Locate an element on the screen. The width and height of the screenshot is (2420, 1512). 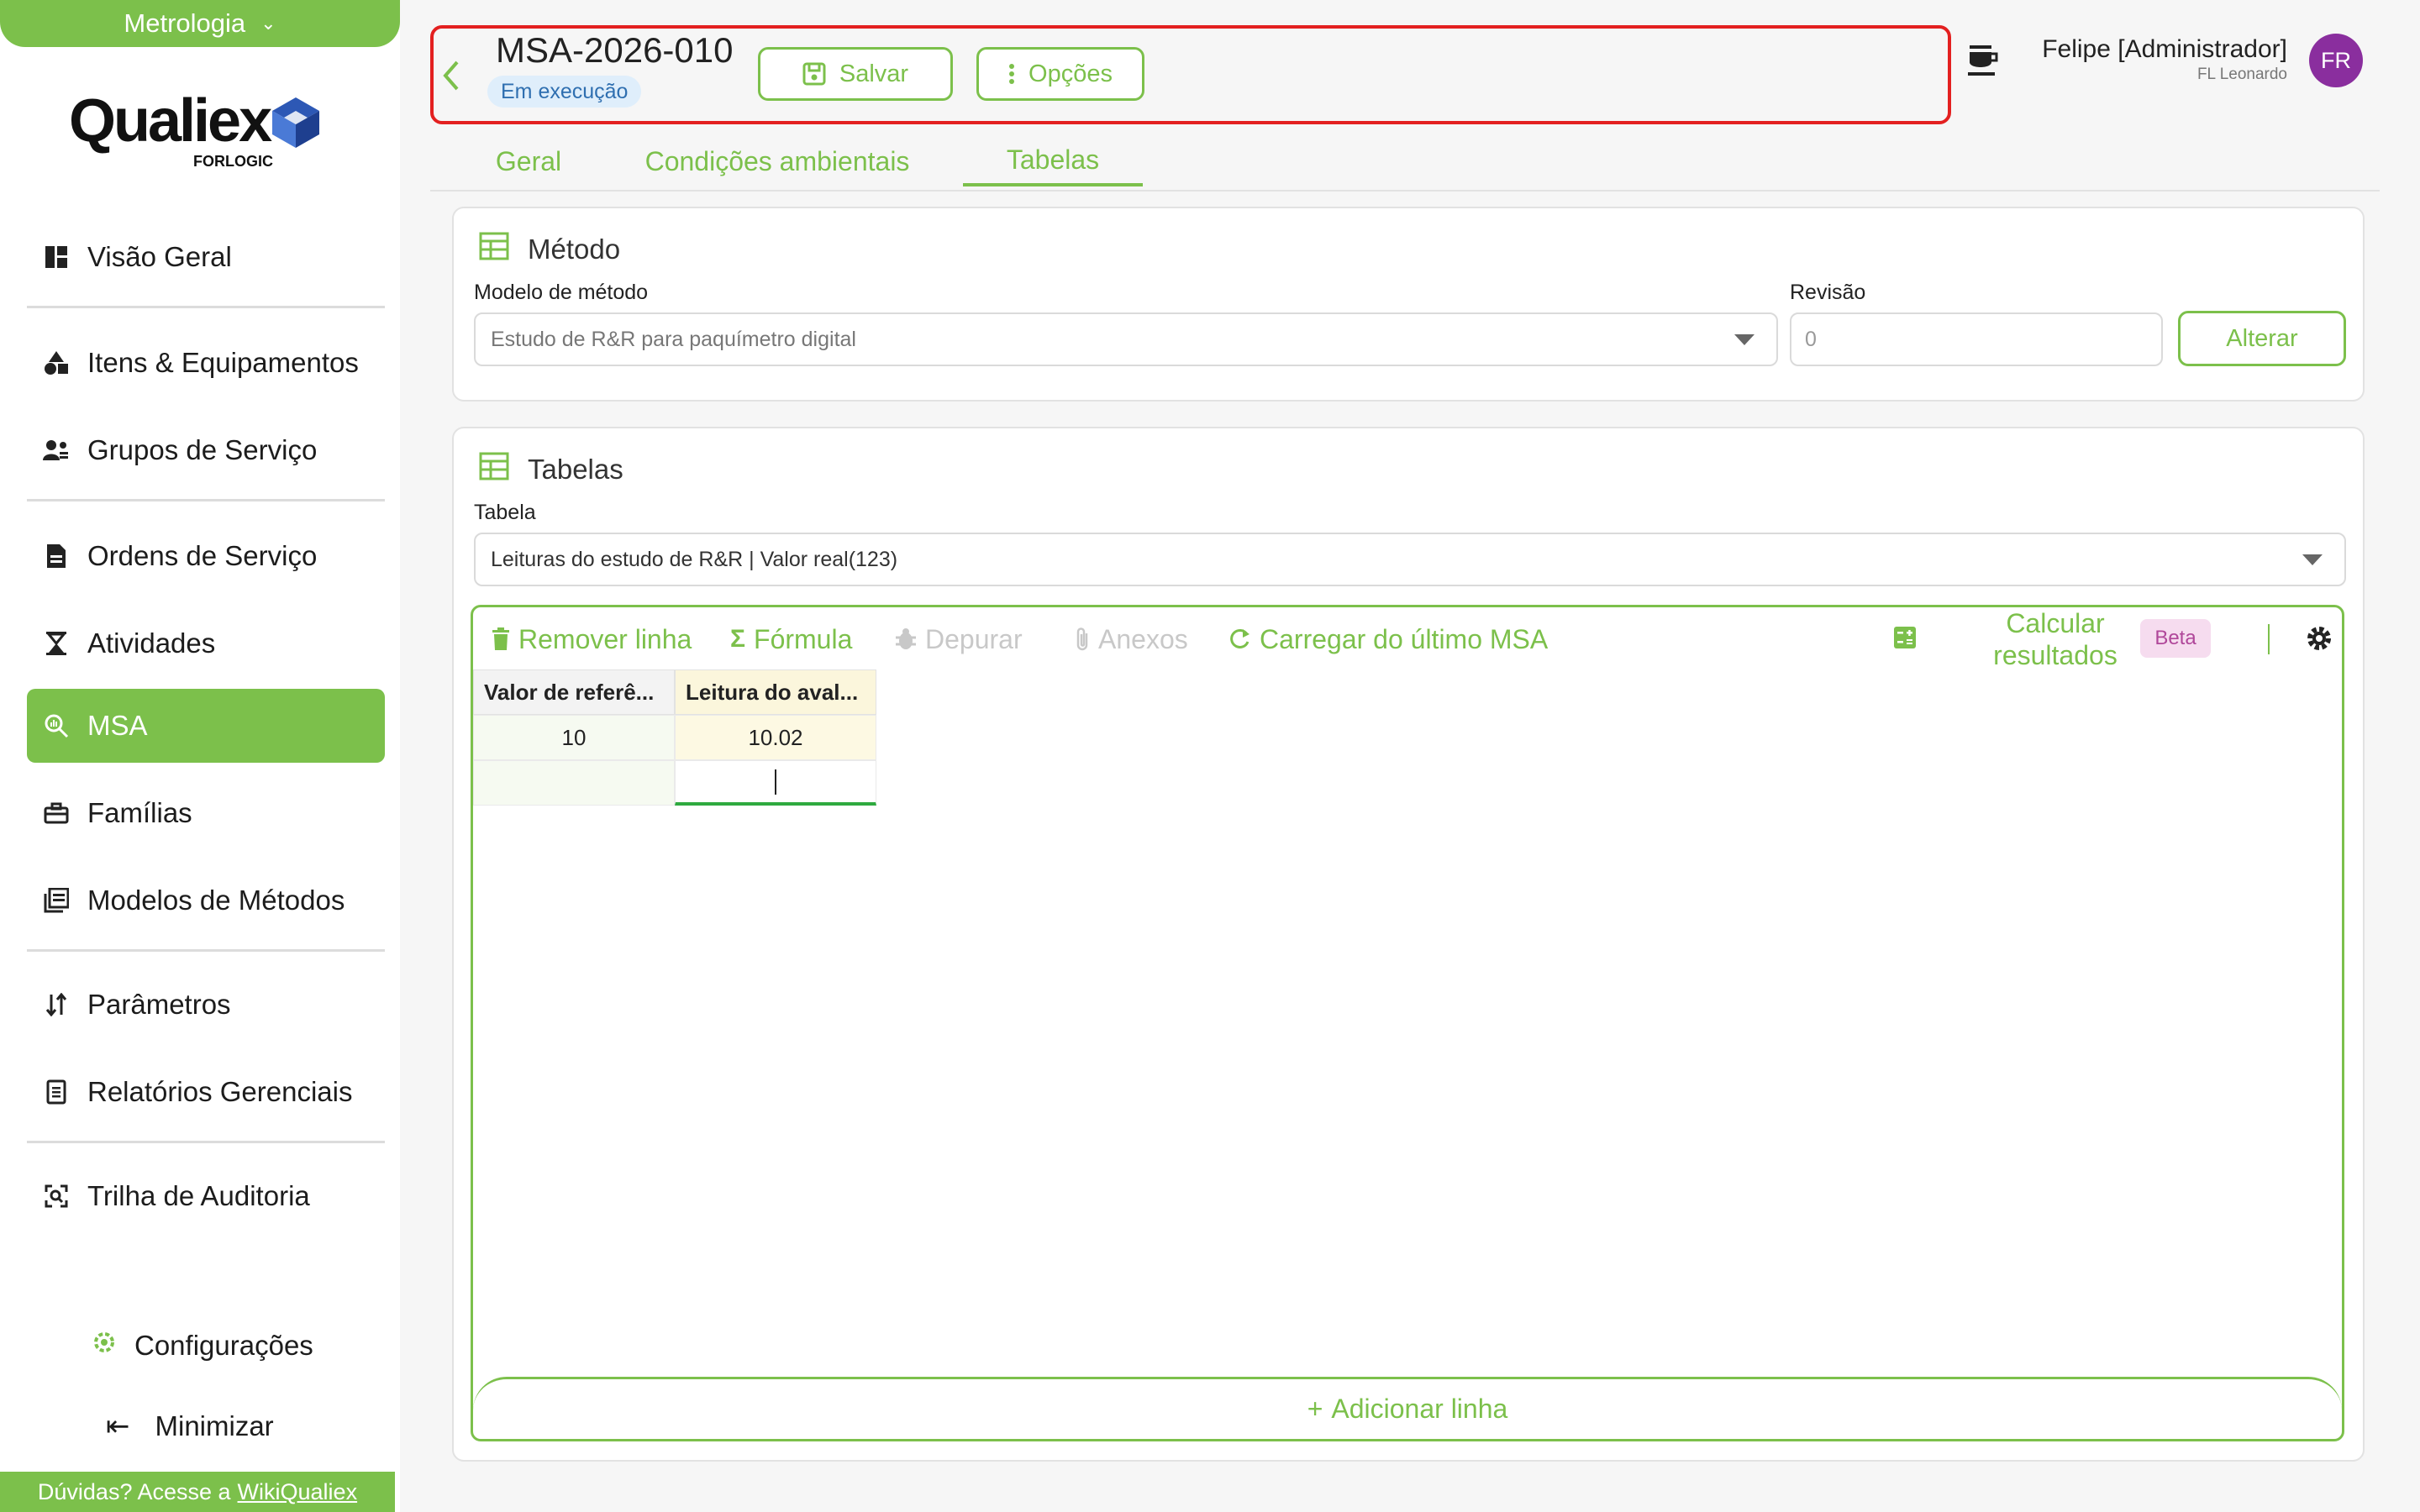
back-button is located at coordinates (451, 78).